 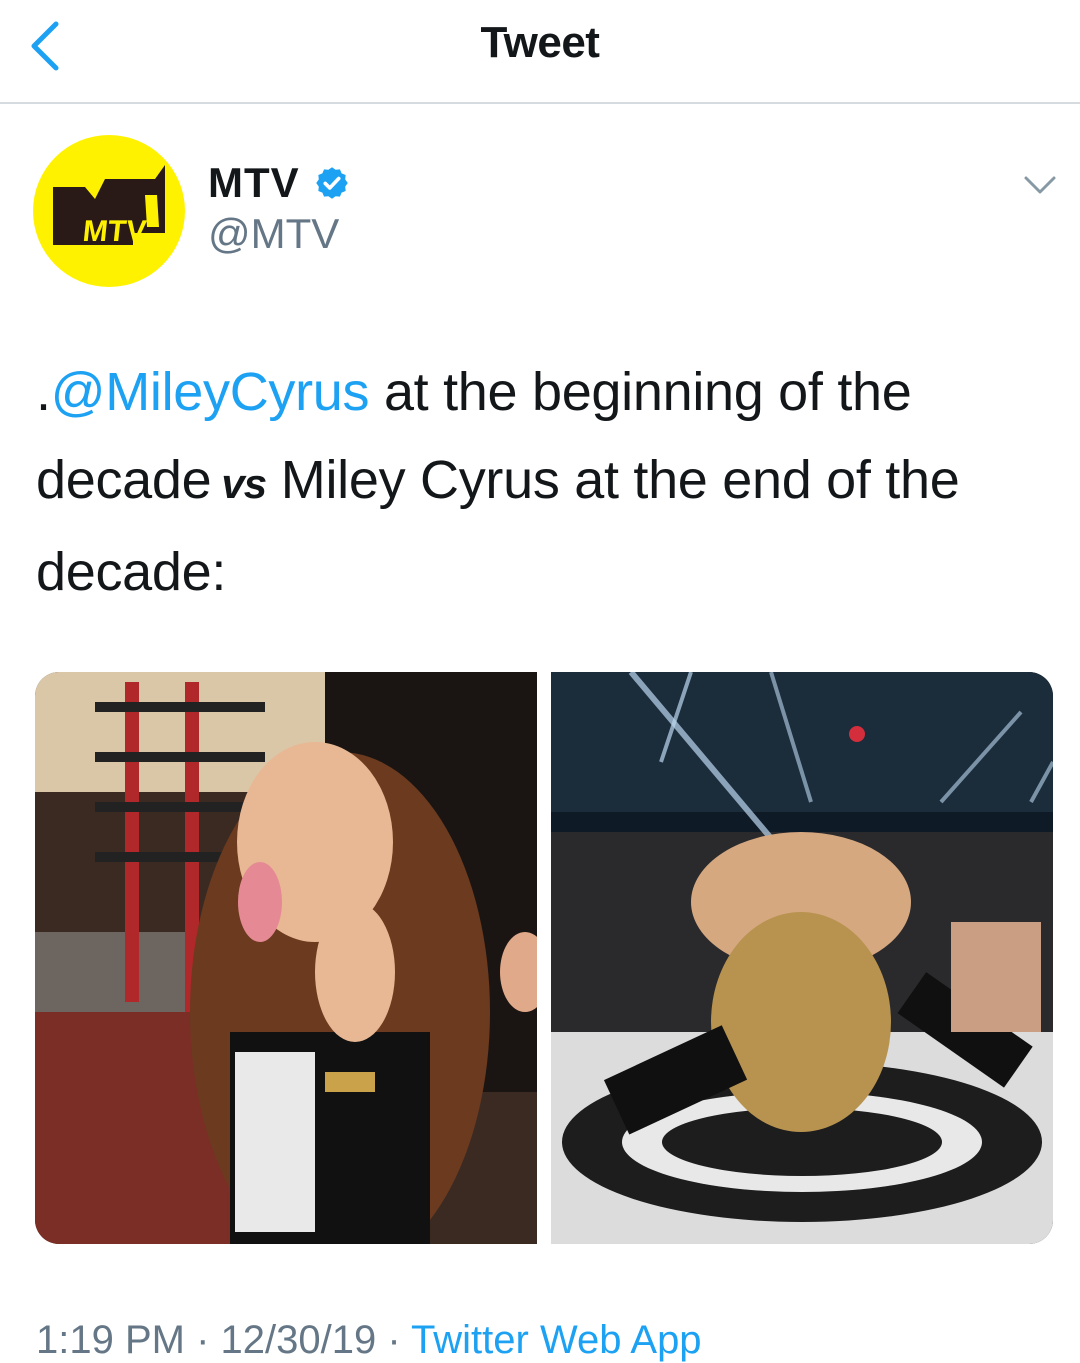 I want to click on author-handle: @MTV, so click(x=273, y=234).